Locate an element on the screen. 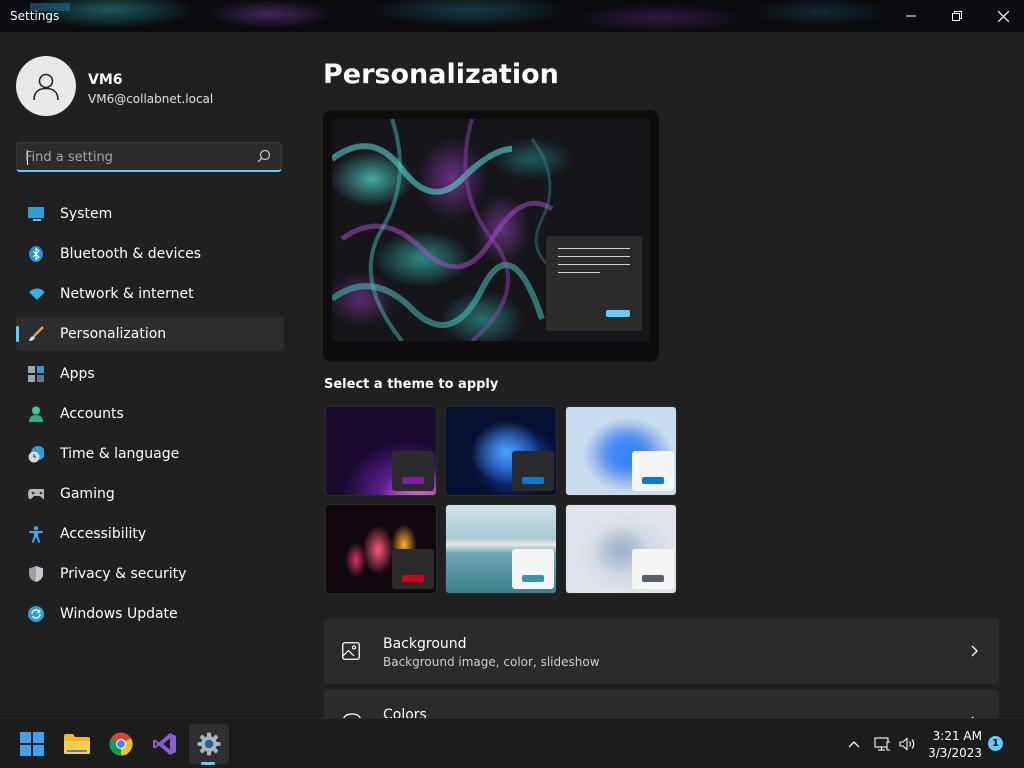 The image size is (1024, 768). theme-sunrise is located at coordinates (621, 549).